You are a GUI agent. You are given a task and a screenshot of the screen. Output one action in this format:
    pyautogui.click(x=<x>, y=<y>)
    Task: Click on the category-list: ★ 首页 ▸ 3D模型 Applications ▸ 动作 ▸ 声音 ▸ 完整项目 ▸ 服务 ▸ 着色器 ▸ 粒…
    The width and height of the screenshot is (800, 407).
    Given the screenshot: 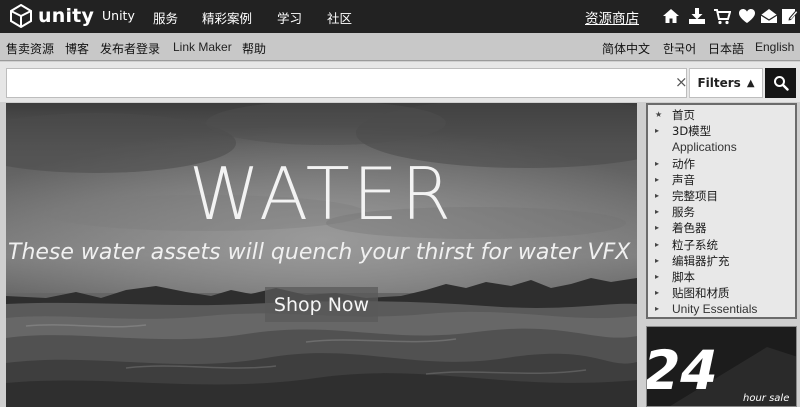 What is the action you would take?
    pyautogui.click(x=721, y=211)
    